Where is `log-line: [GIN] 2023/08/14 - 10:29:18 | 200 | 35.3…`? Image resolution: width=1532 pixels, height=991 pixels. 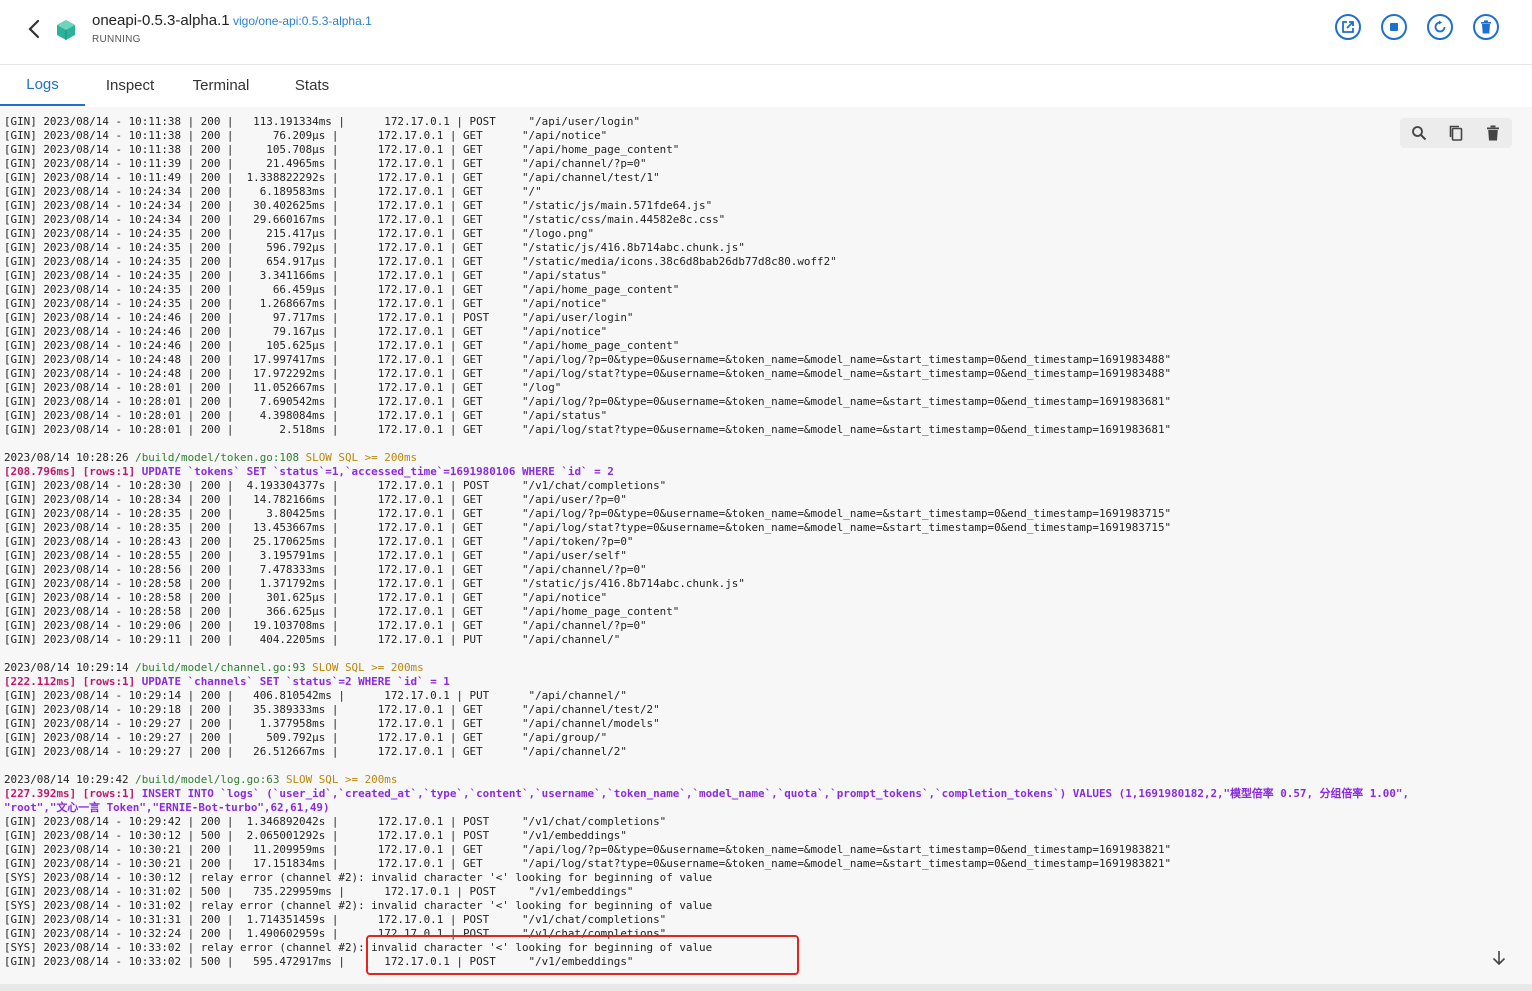 log-line: [GIN] 2023/08/14 - 10:29:18 | 200 | 35.3… is located at coordinates (332, 709).